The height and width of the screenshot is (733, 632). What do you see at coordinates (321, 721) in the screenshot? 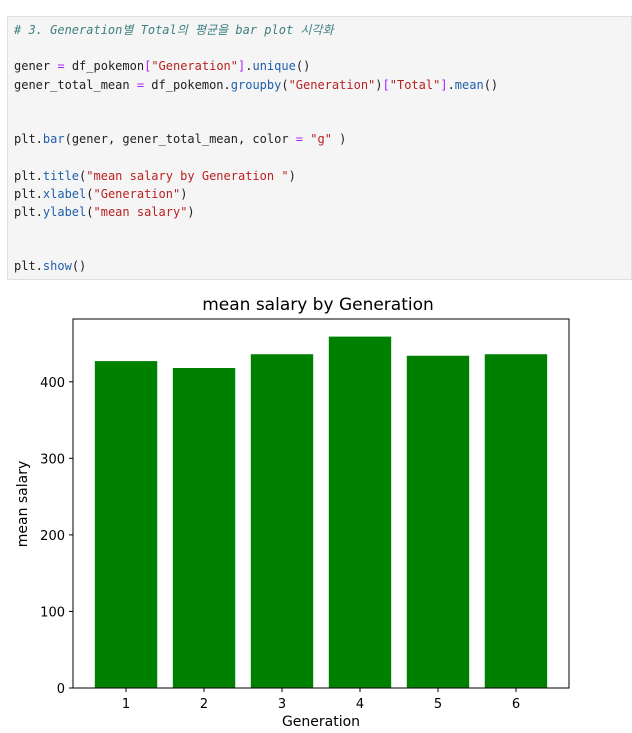
I see `x-axis-label: Generation` at bounding box center [321, 721].